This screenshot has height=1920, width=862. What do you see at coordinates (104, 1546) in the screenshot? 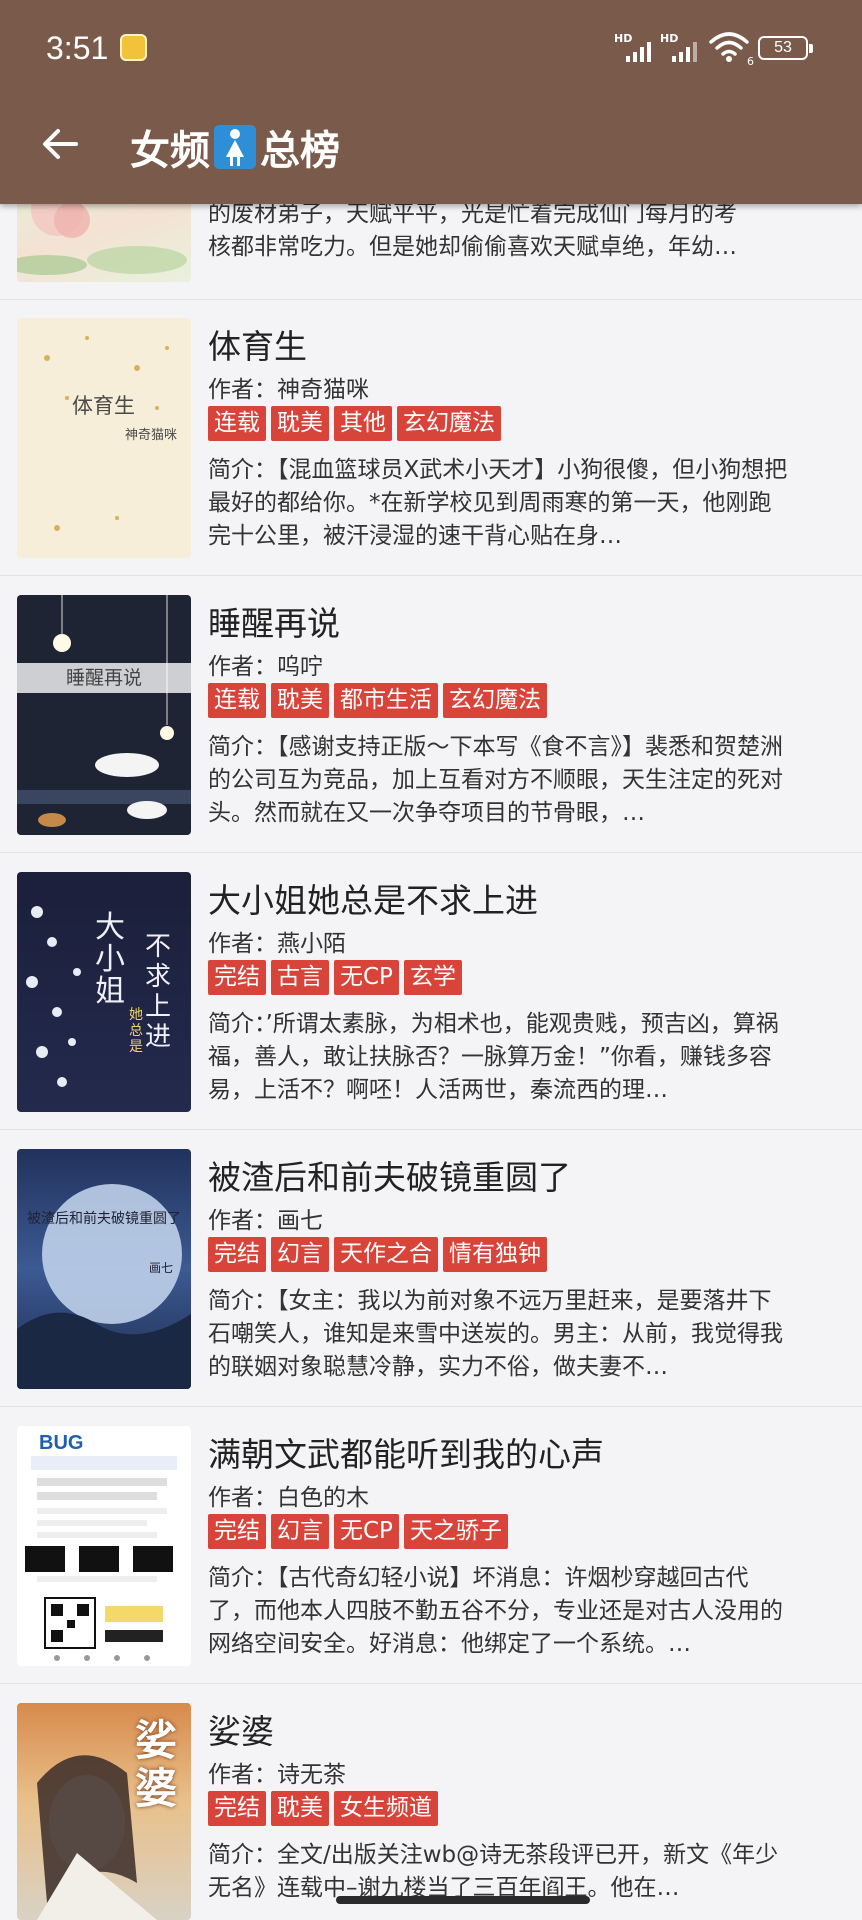
I see `book-cover: BUG` at bounding box center [104, 1546].